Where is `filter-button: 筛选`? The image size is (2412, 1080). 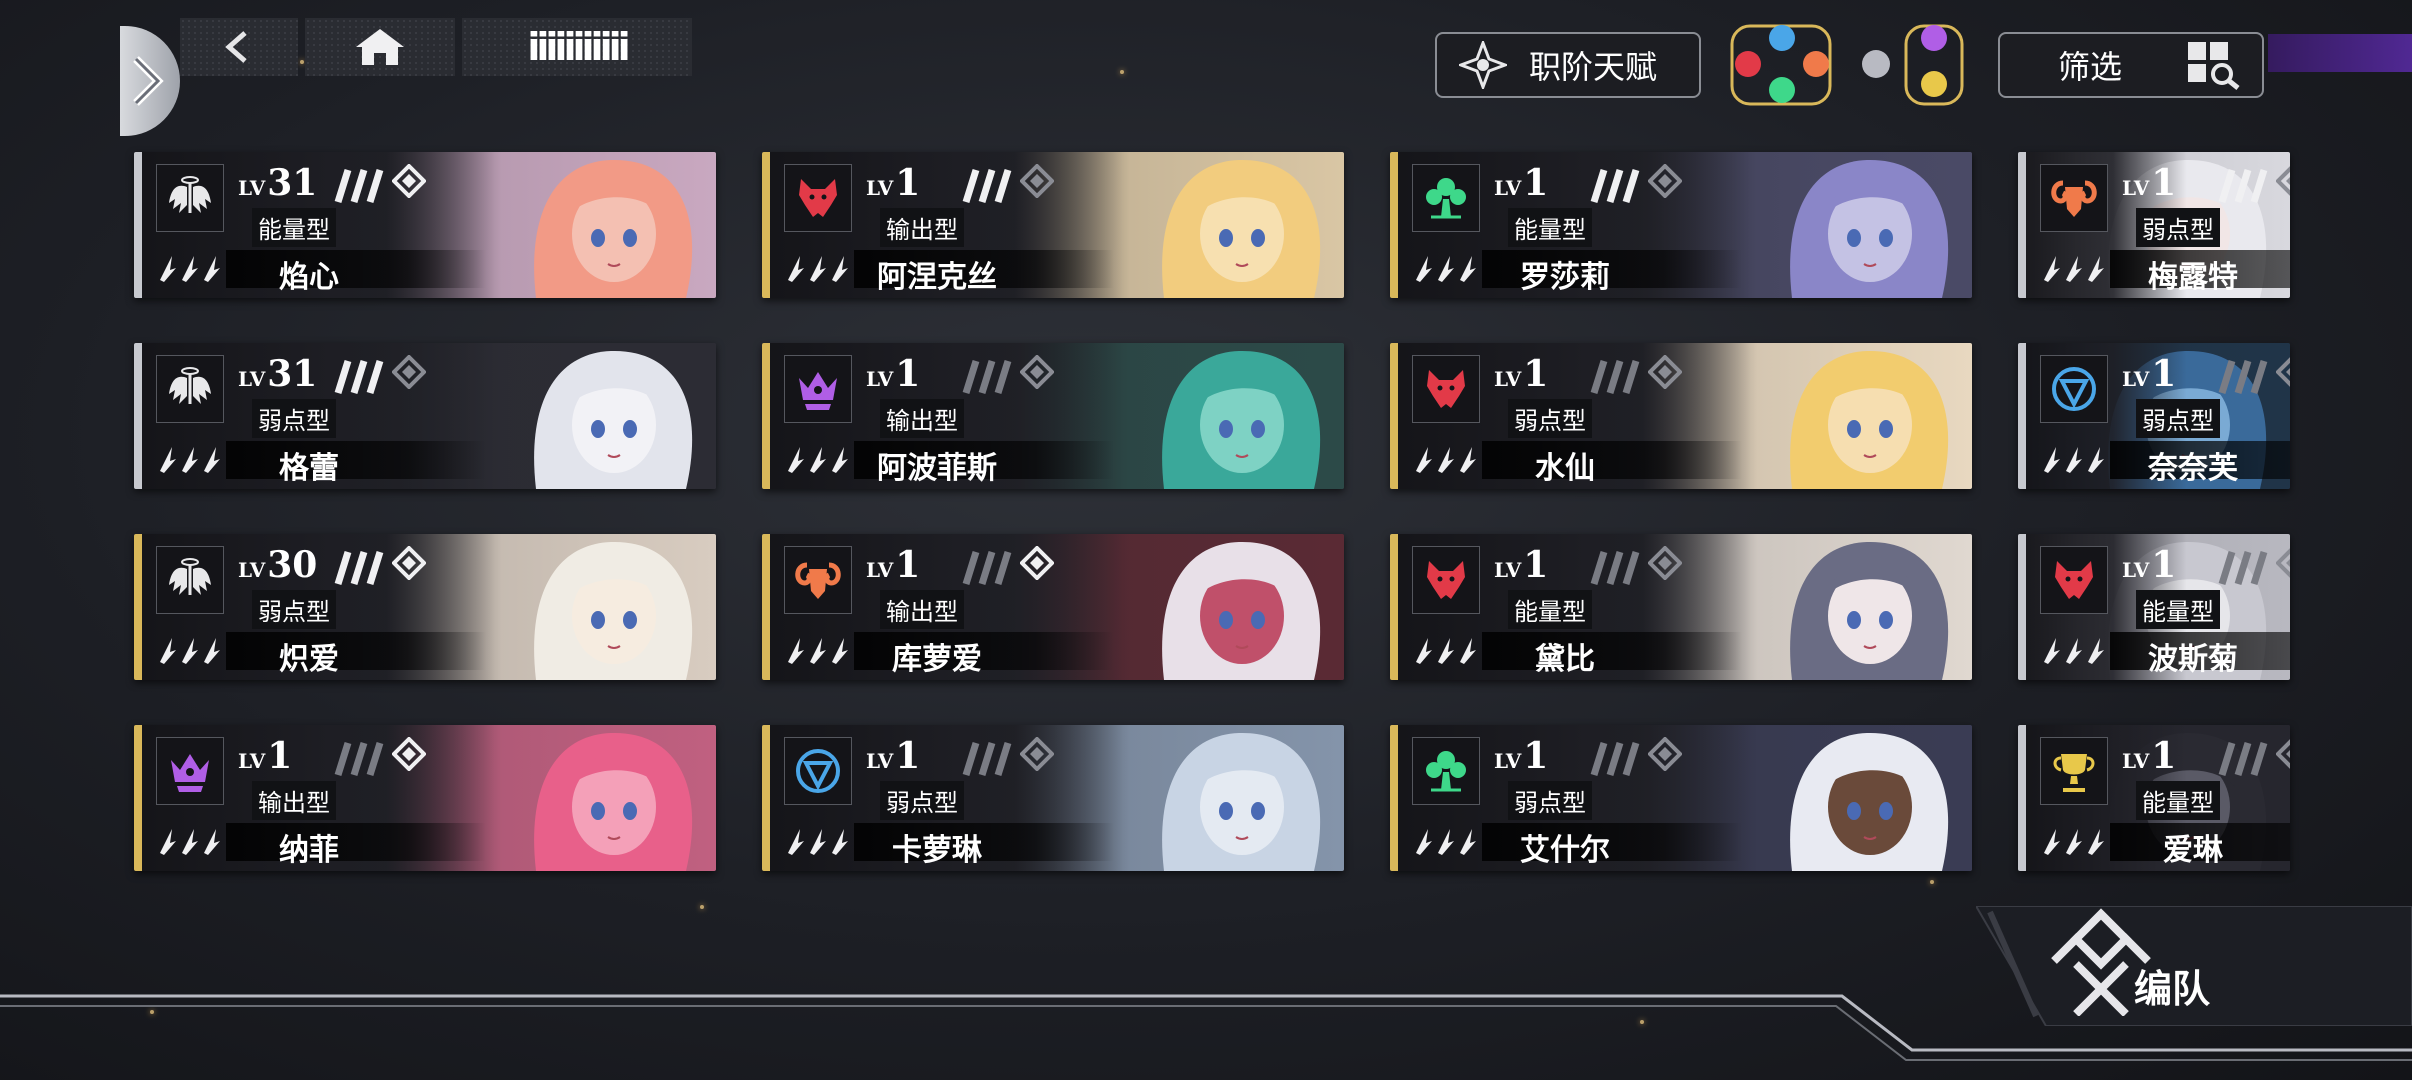
filter-button: 筛选 is located at coordinates (2131, 65).